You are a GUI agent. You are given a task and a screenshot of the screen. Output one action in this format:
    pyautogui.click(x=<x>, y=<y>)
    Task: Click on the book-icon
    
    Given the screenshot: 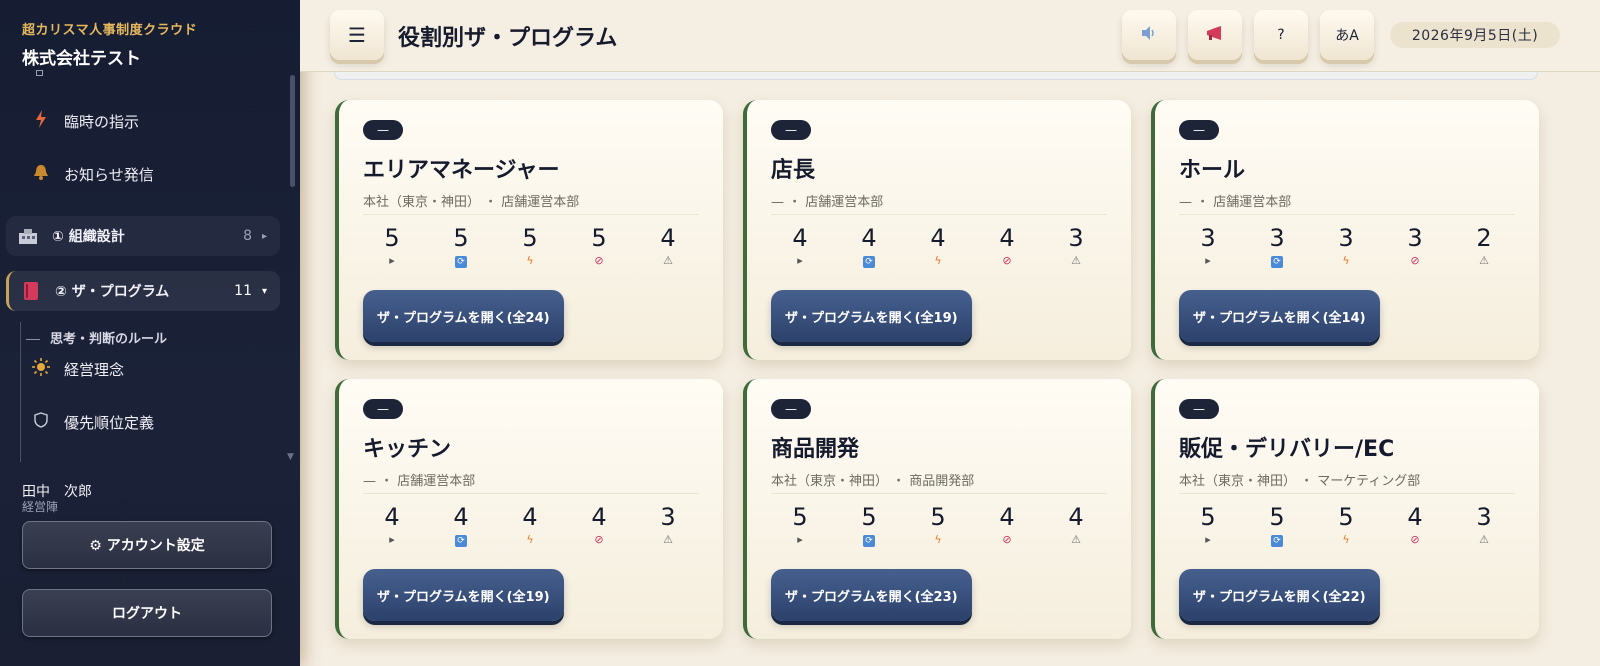 What is the action you would take?
    pyautogui.click(x=31, y=291)
    